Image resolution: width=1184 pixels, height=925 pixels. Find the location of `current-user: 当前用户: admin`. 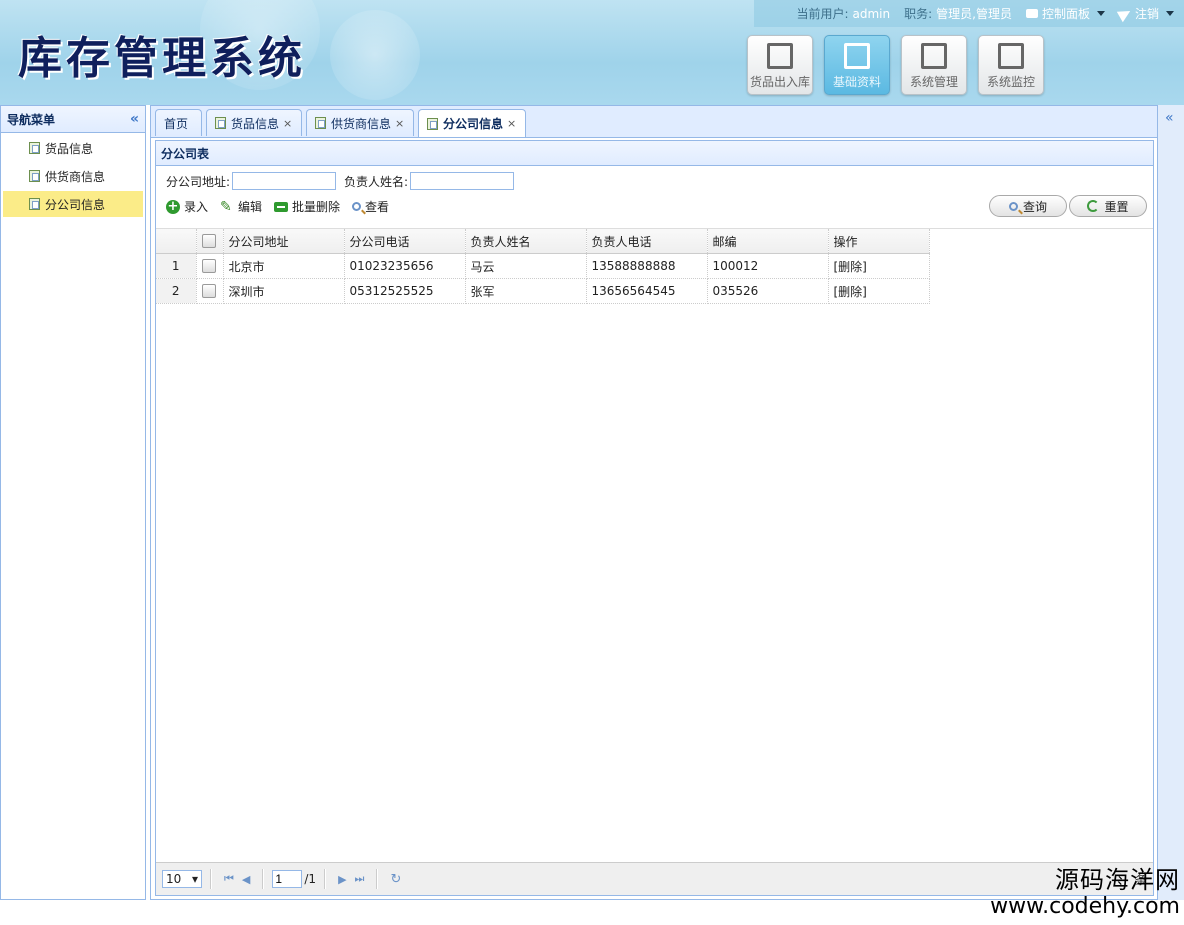

current-user: 当前用户: admin is located at coordinates (843, 13).